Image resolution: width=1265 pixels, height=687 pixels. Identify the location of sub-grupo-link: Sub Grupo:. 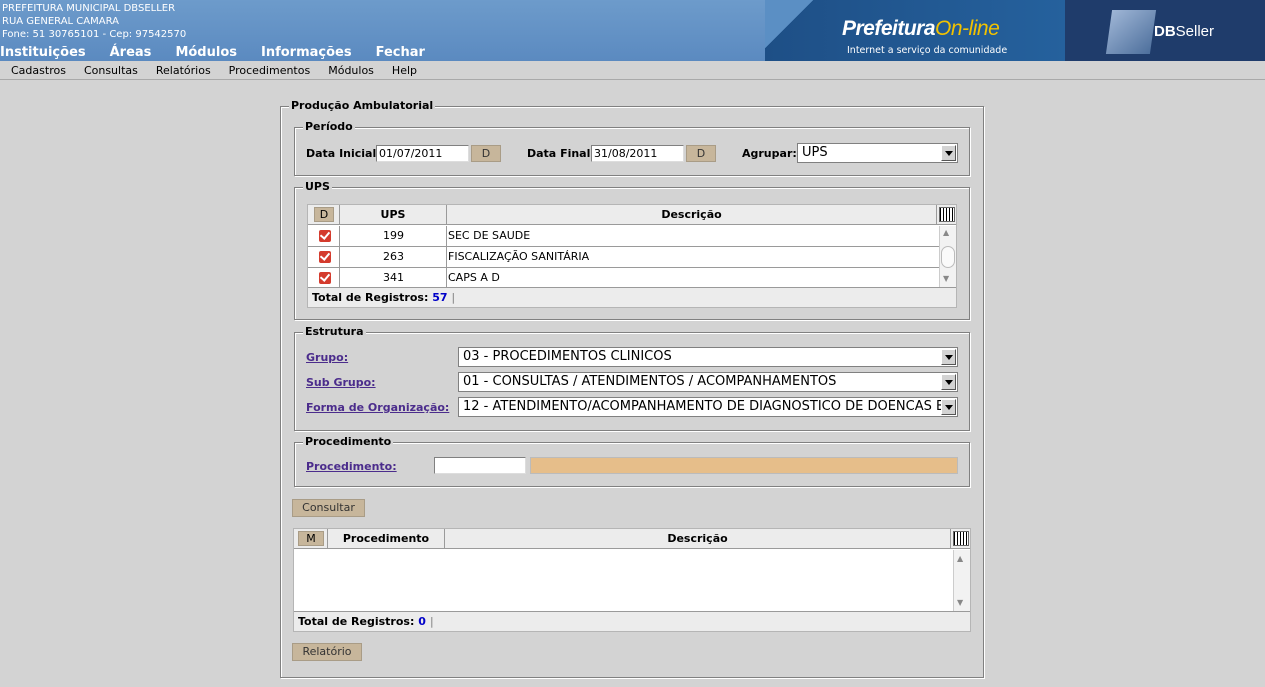
(341, 382).